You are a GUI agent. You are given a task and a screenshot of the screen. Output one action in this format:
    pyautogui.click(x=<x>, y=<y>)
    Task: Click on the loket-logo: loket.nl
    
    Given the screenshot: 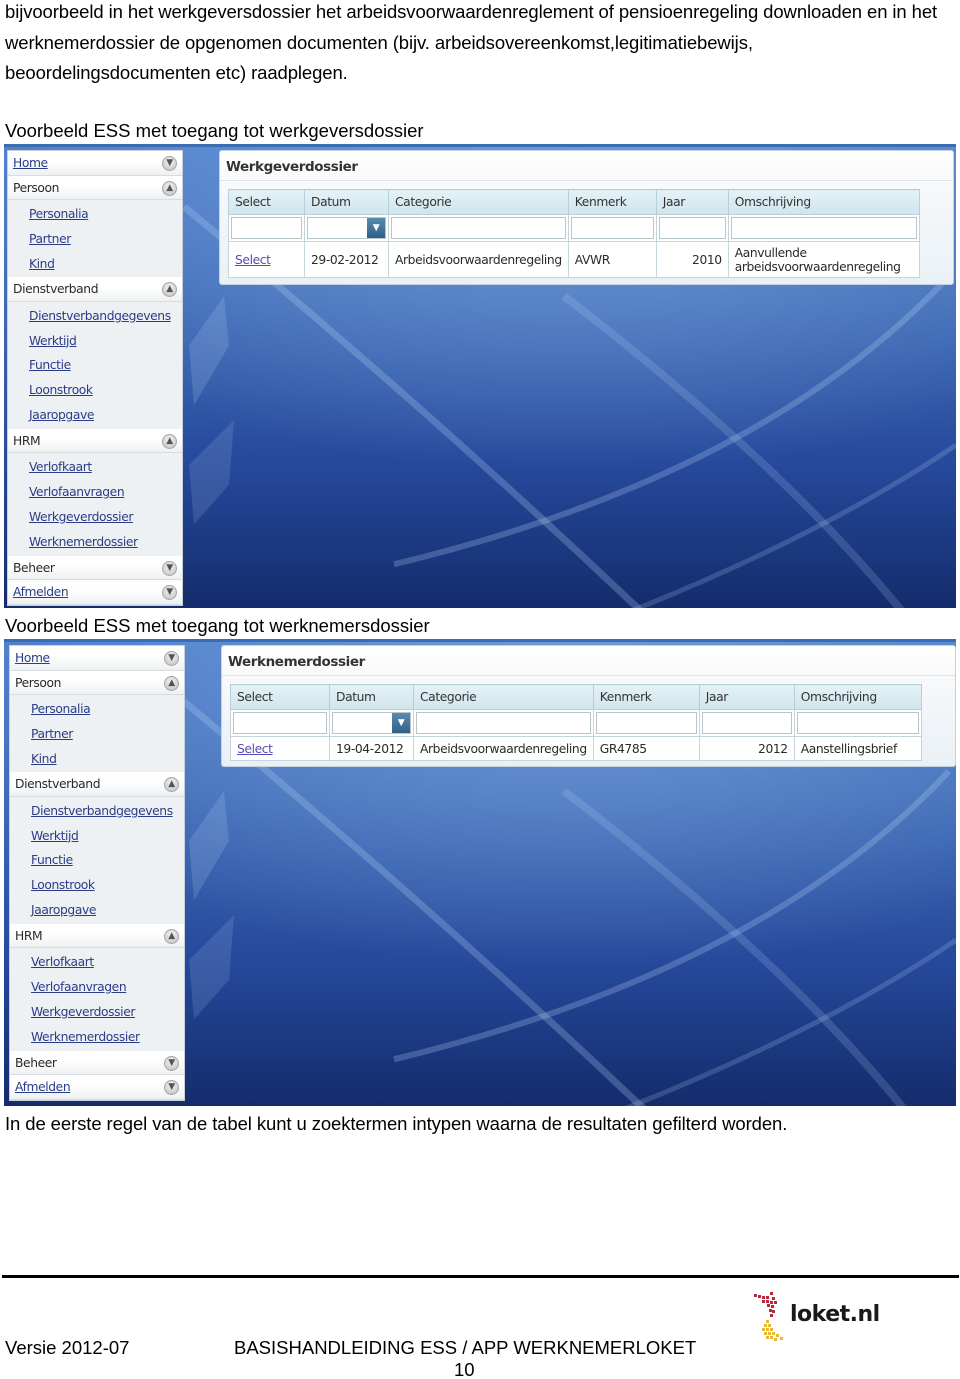 What is the action you would take?
    pyautogui.click(x=817, y=1317)
    